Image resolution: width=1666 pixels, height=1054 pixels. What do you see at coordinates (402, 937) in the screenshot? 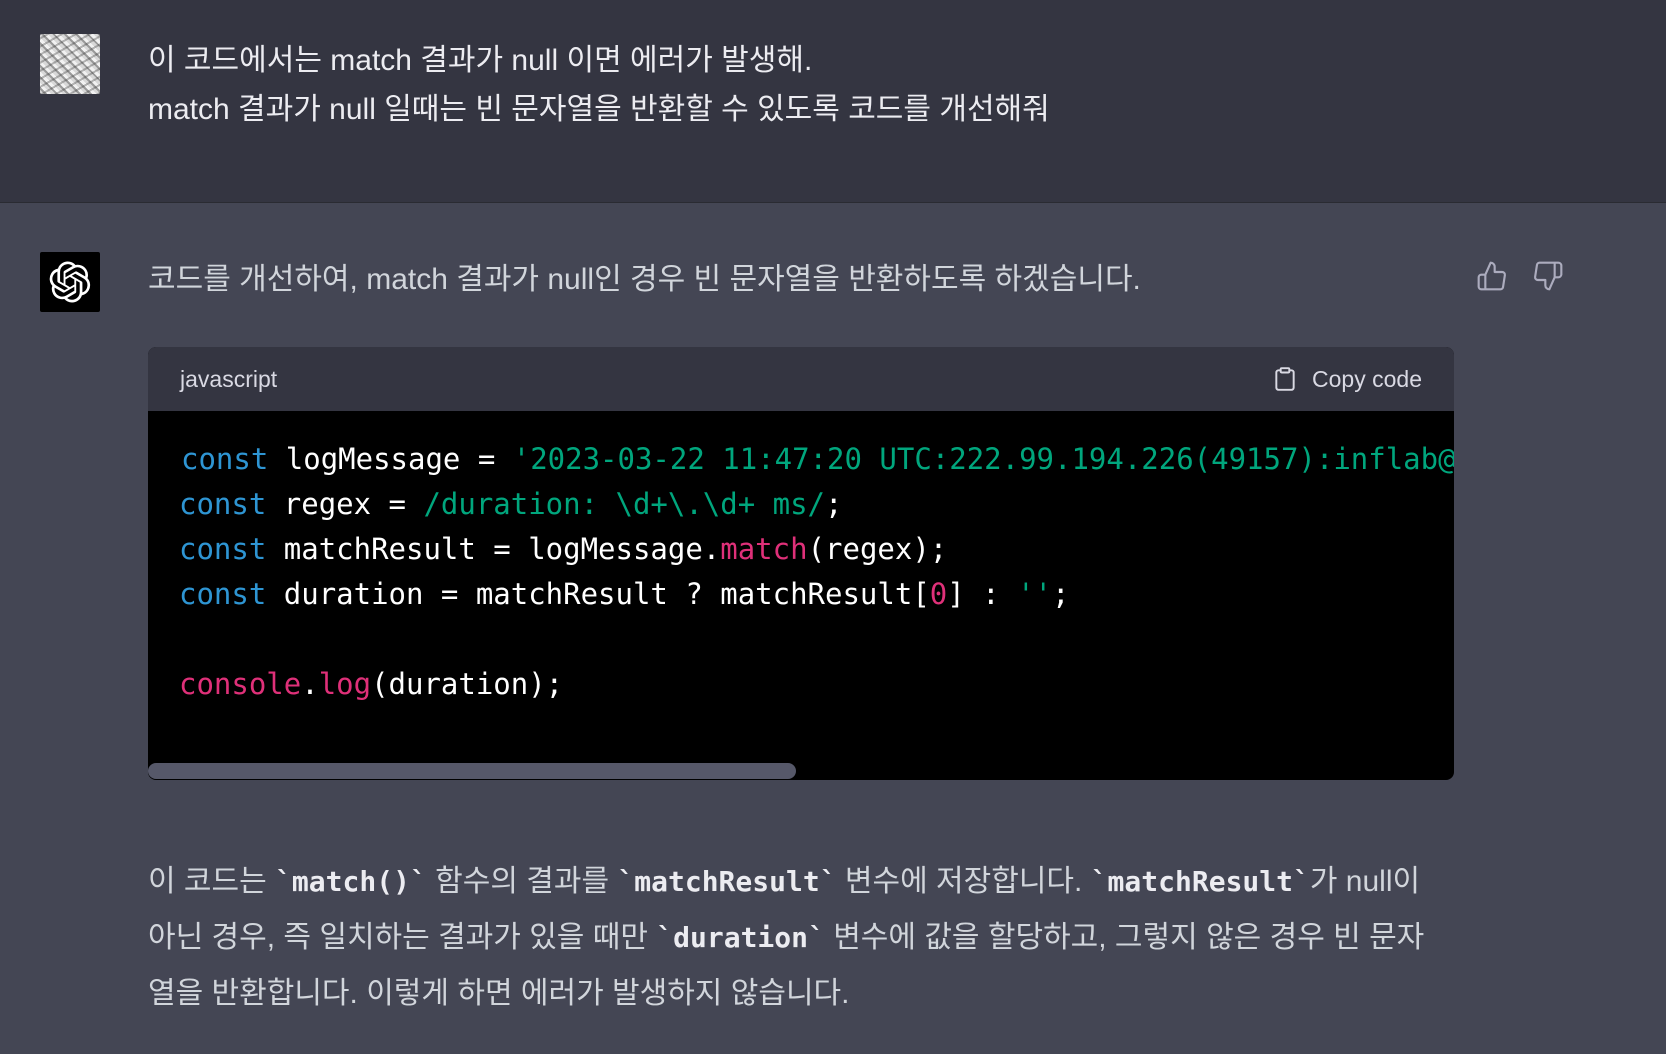
I see `explanation-text: 아닌 경우, 즉 일치하는 결과가 있을 때만` at bounding box center [402, 937].